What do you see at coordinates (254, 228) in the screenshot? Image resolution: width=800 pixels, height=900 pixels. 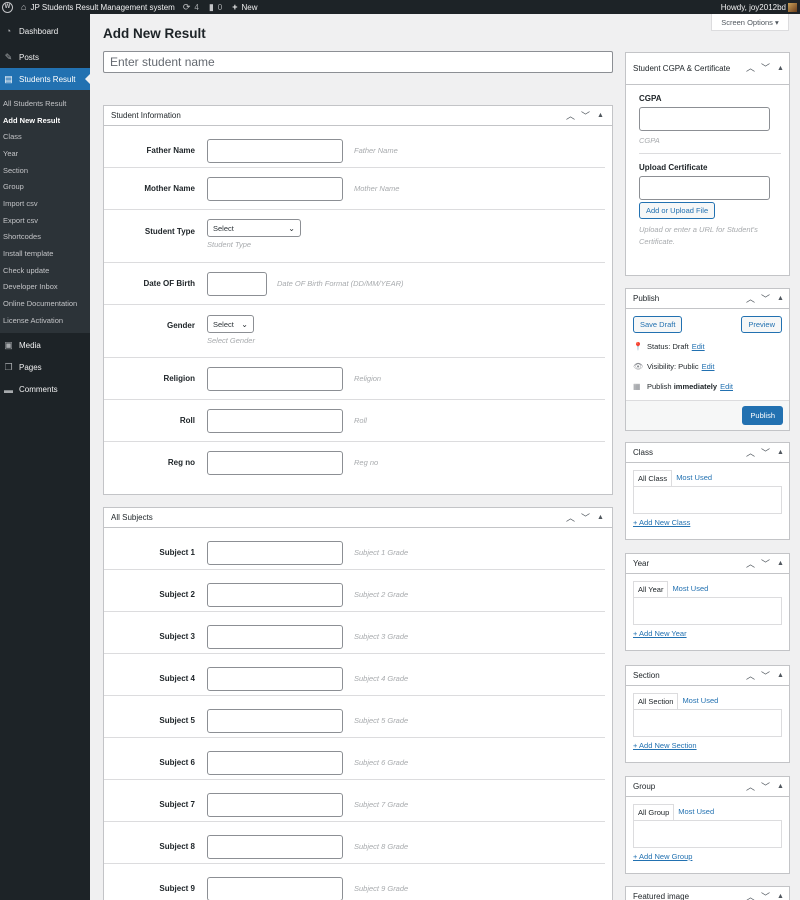 I see `student-type-select: Select ⌄` at bounding box center [254, 228].